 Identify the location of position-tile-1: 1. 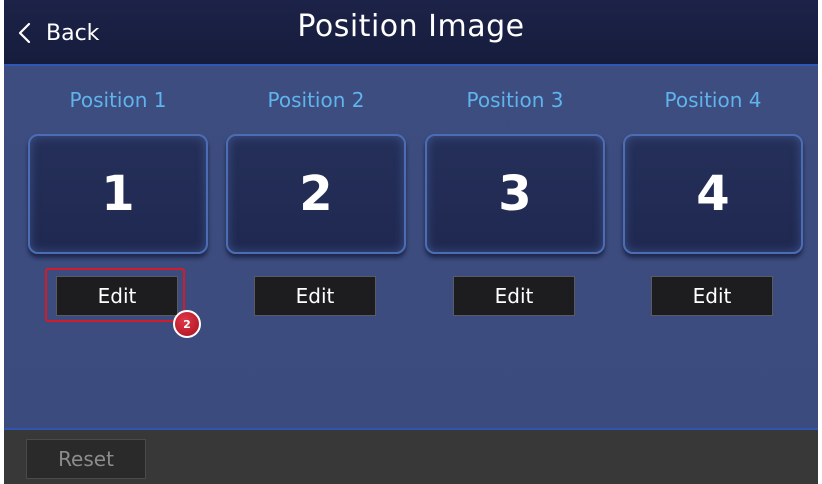
(118, 194).